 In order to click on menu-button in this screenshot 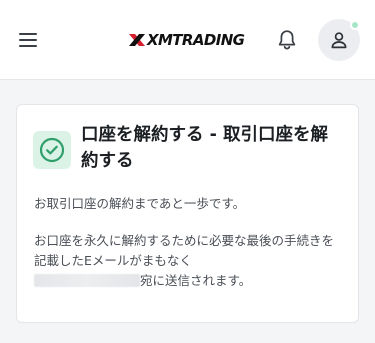, I will do `click(28, 40)`.